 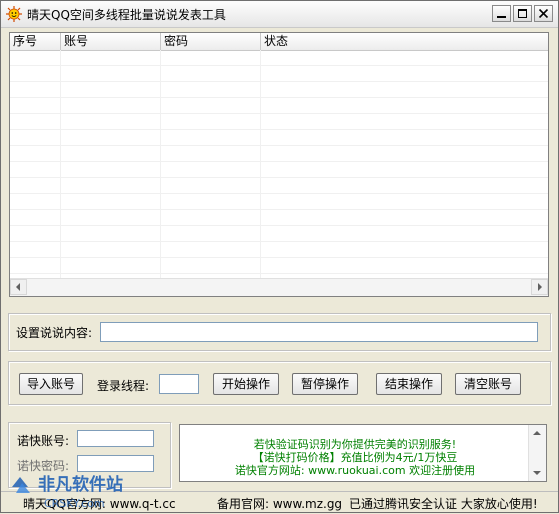 What do you see at coordinates (325, 384) in the screenshot?
I see `pause-button: 暂停操作` at bounding box center [325, 384].